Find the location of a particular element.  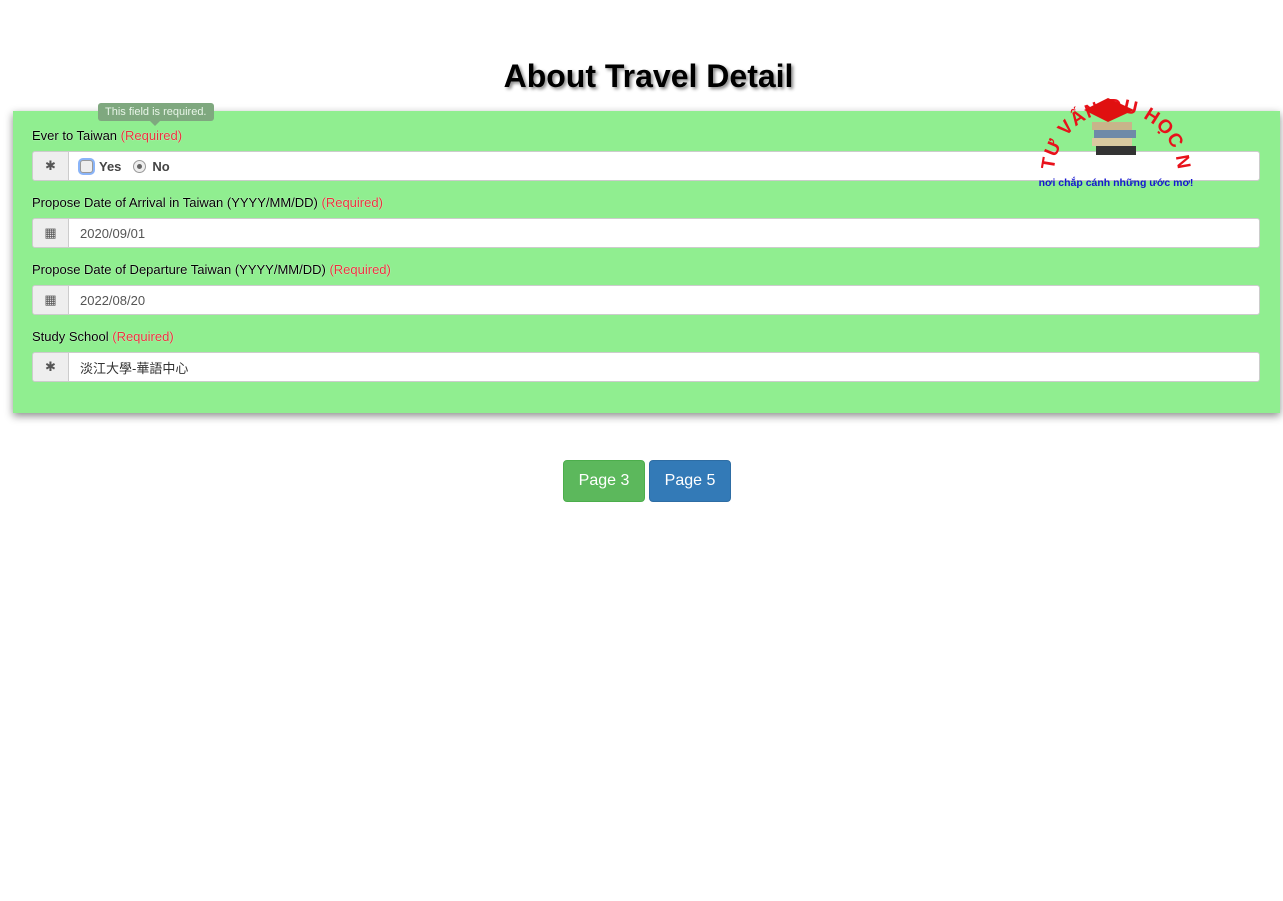

study-school-input is located at coordinates (664, 367).